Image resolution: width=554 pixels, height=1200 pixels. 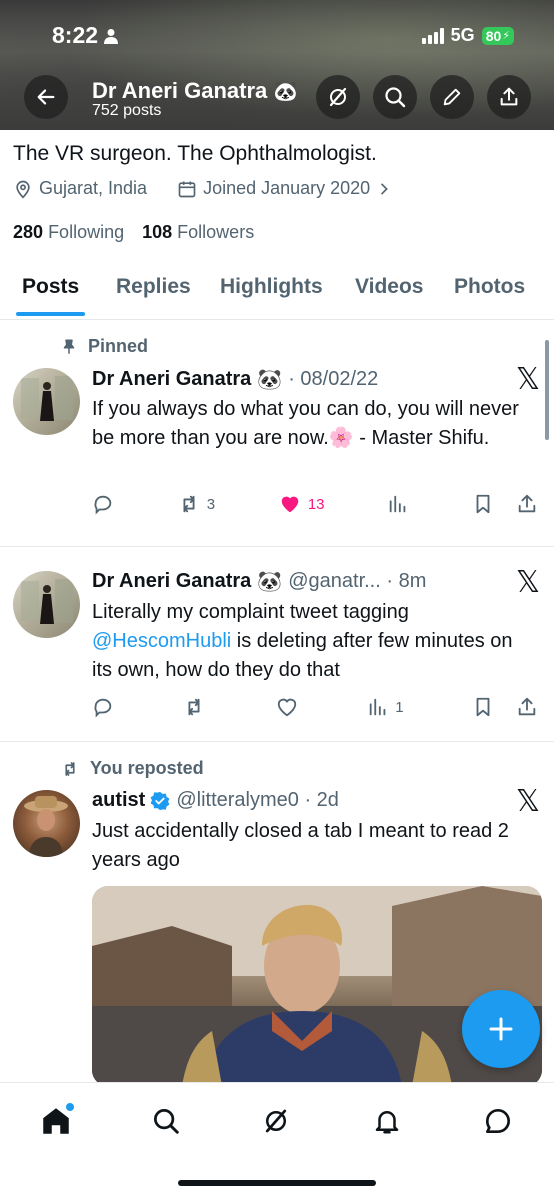 I want to click on repost-context: You reposted, so click(x=132, y=768).